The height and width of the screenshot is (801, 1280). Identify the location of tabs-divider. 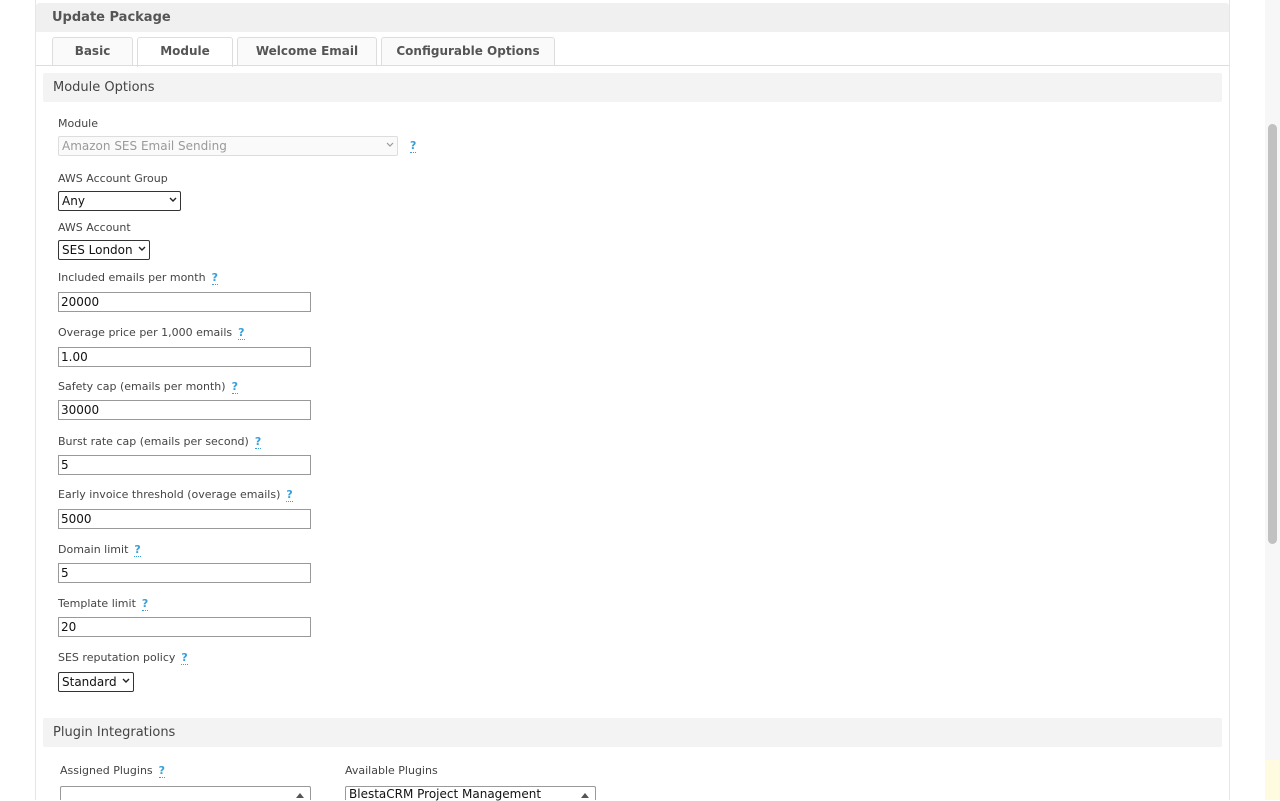
(632, 65).